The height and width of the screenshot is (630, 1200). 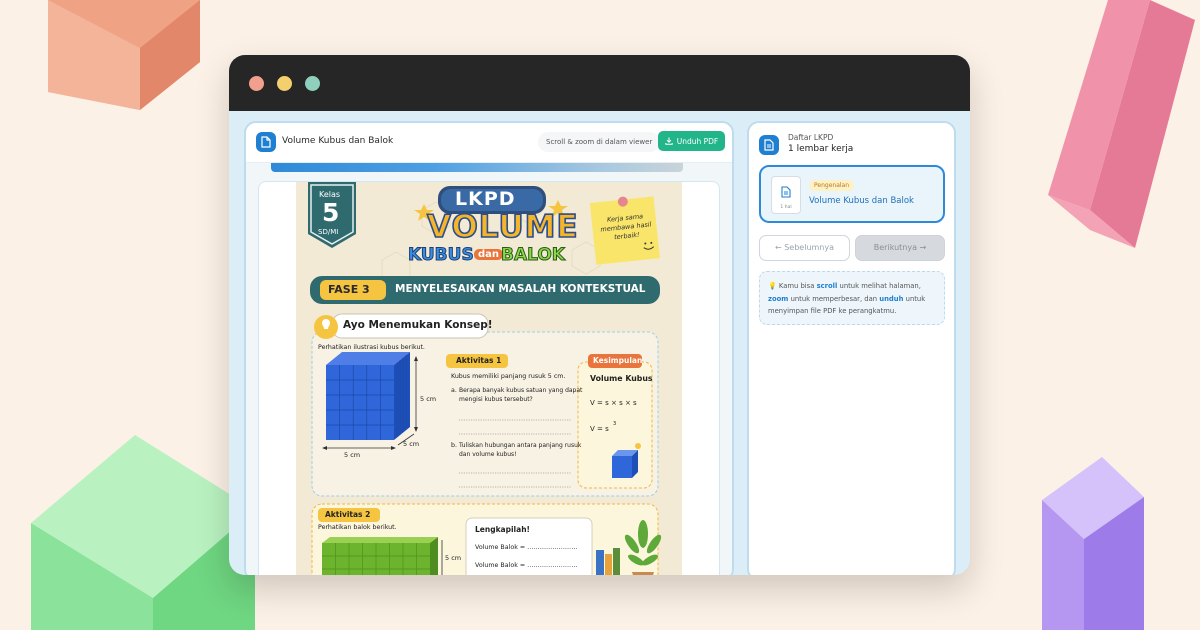 What do you see at coordinates (613, 403) in the screenshot?
I see `formula-1: V = s × s × s` at bounding box center [613, 403].